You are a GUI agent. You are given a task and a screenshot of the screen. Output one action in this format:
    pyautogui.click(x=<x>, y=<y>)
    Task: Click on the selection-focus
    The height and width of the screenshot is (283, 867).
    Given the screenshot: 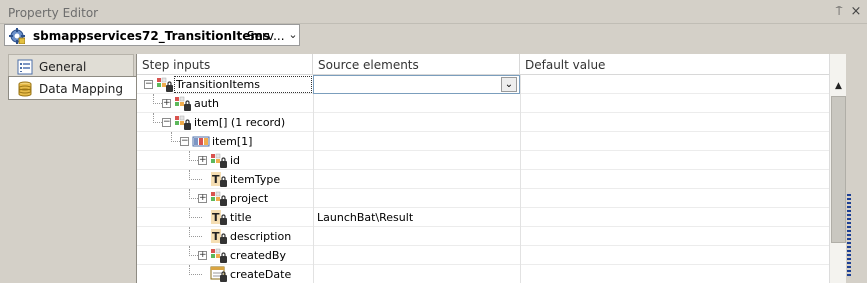 What is the action you would take?
    pyautogui.click(x=243, y=84)
    